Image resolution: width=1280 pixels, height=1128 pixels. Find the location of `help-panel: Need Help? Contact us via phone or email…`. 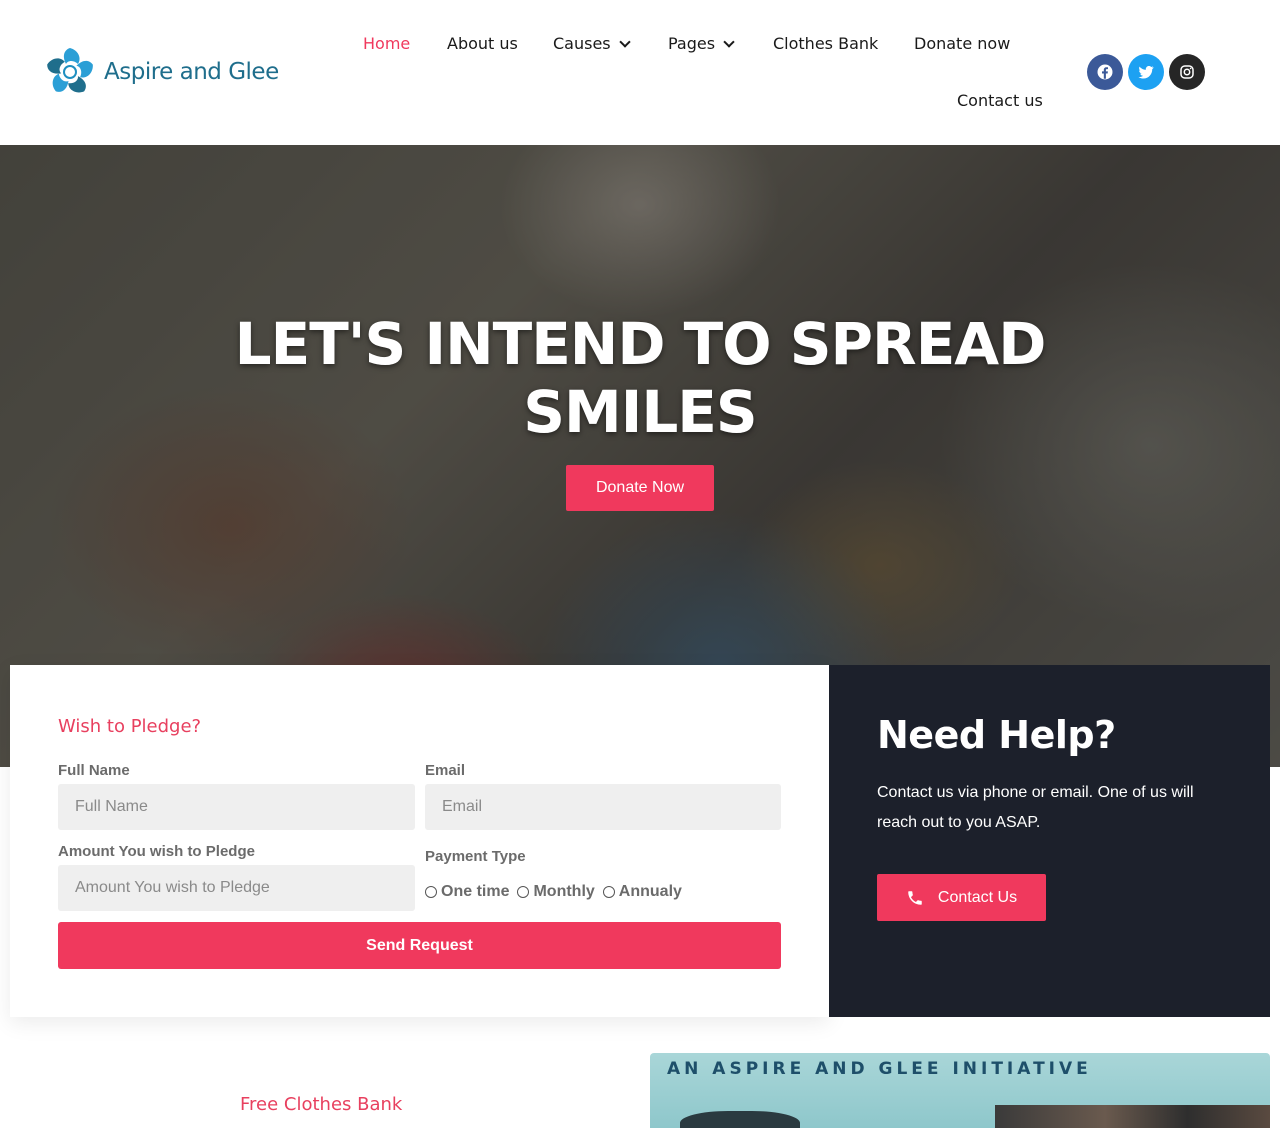

help-panel: Need Help? Contact us via phone or email… is located at coordinates (1049, 841).